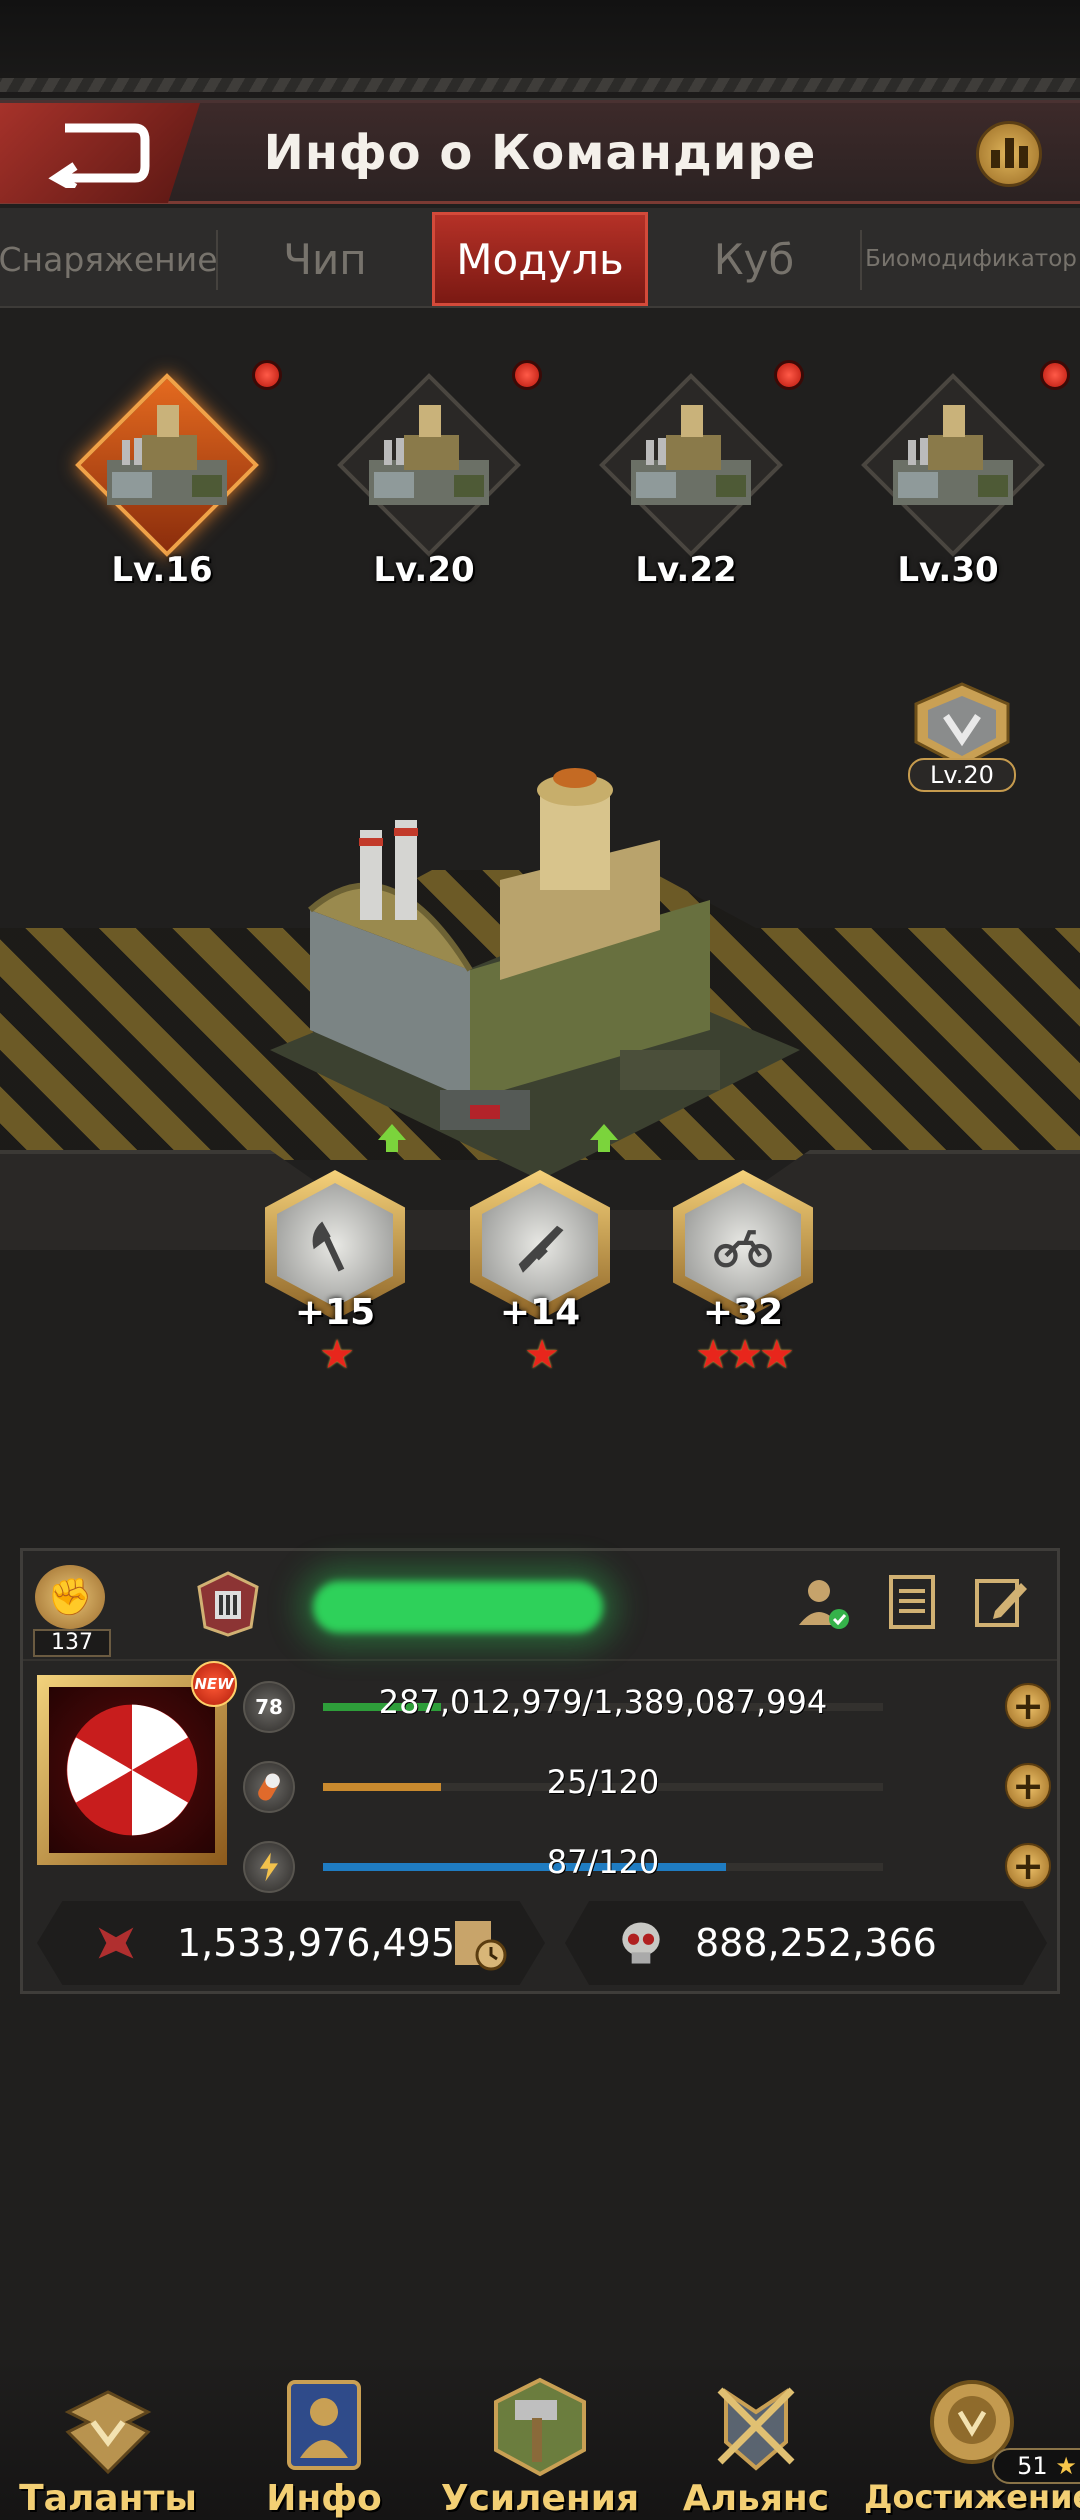 This screenshot has height=2520, width=1080. What do you see at coordinates (995, 159) in the screenshot?
I see `bar-chart-icon` at bounding box center [995, 159].